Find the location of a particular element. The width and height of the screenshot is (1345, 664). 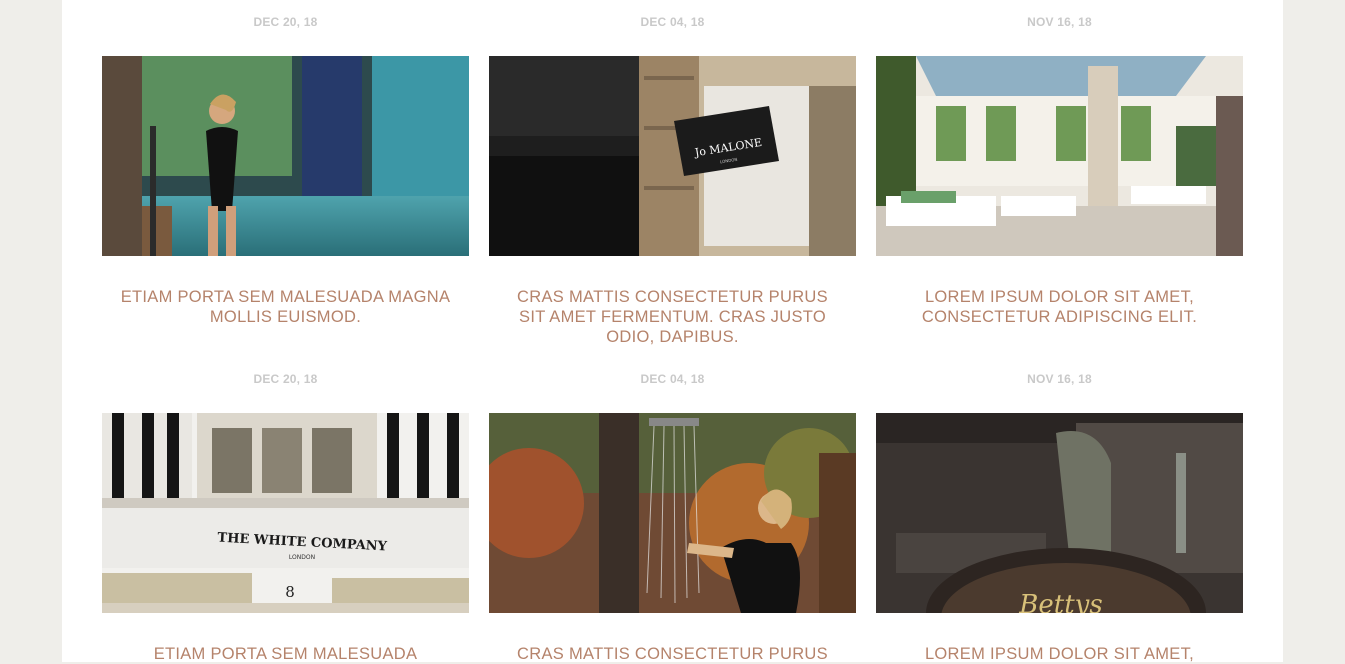

post-image-pool is located at coordinates (285, 156).